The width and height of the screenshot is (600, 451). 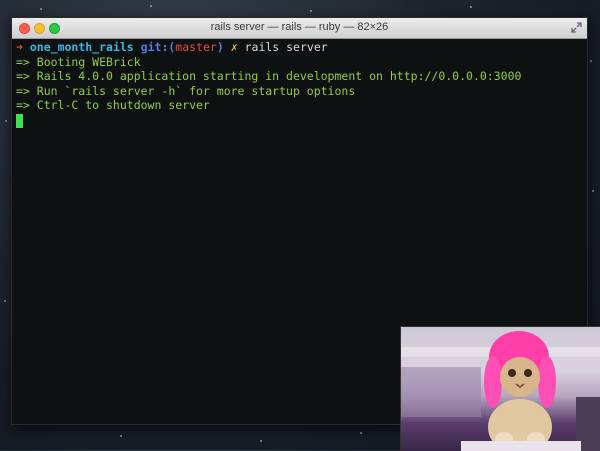 I want to click on git-branch: master, so click(x=196, y=47).